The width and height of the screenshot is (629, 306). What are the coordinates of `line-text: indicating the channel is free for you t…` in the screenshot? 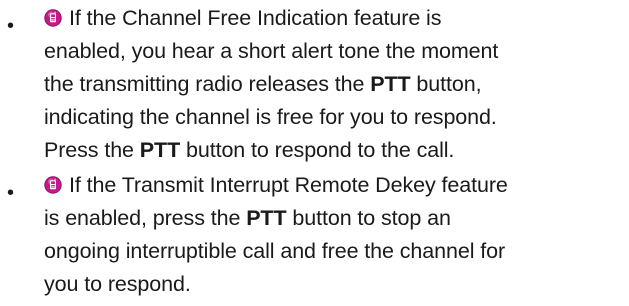 It's located at (270, 117).